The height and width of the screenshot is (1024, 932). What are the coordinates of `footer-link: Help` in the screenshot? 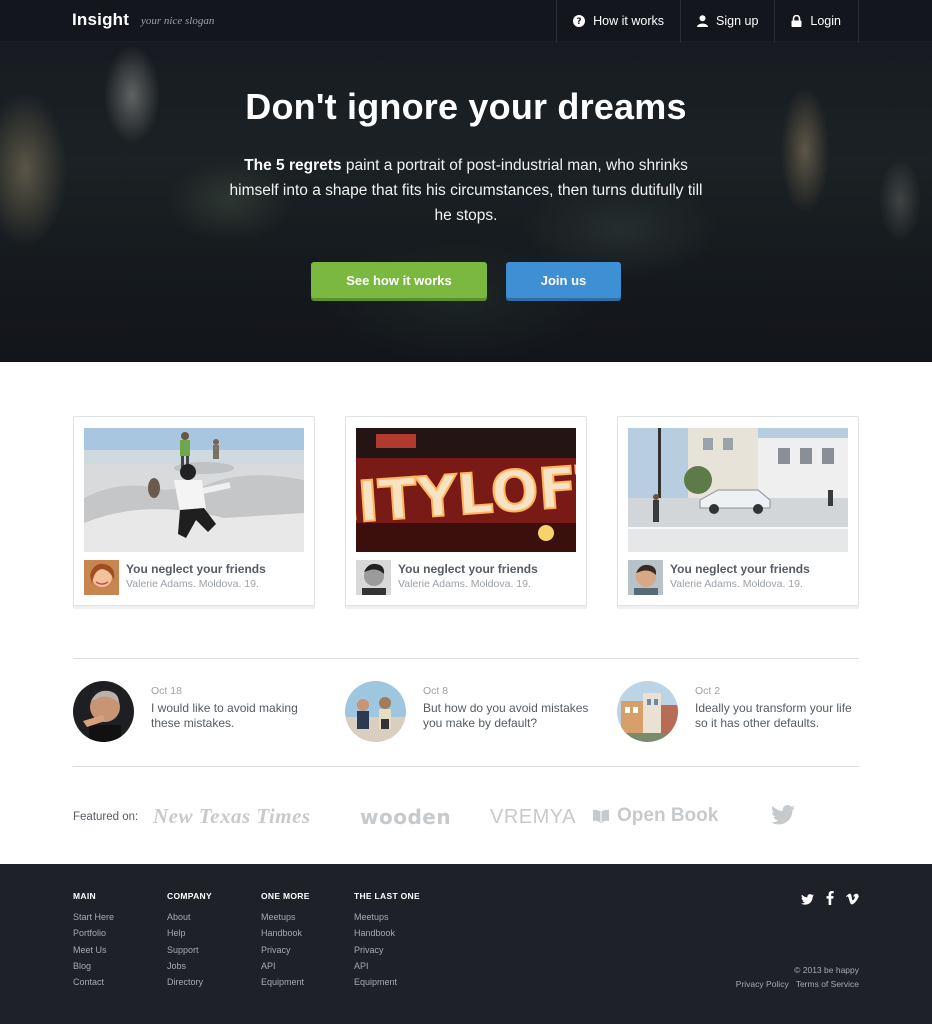 It's located at (212, 936).